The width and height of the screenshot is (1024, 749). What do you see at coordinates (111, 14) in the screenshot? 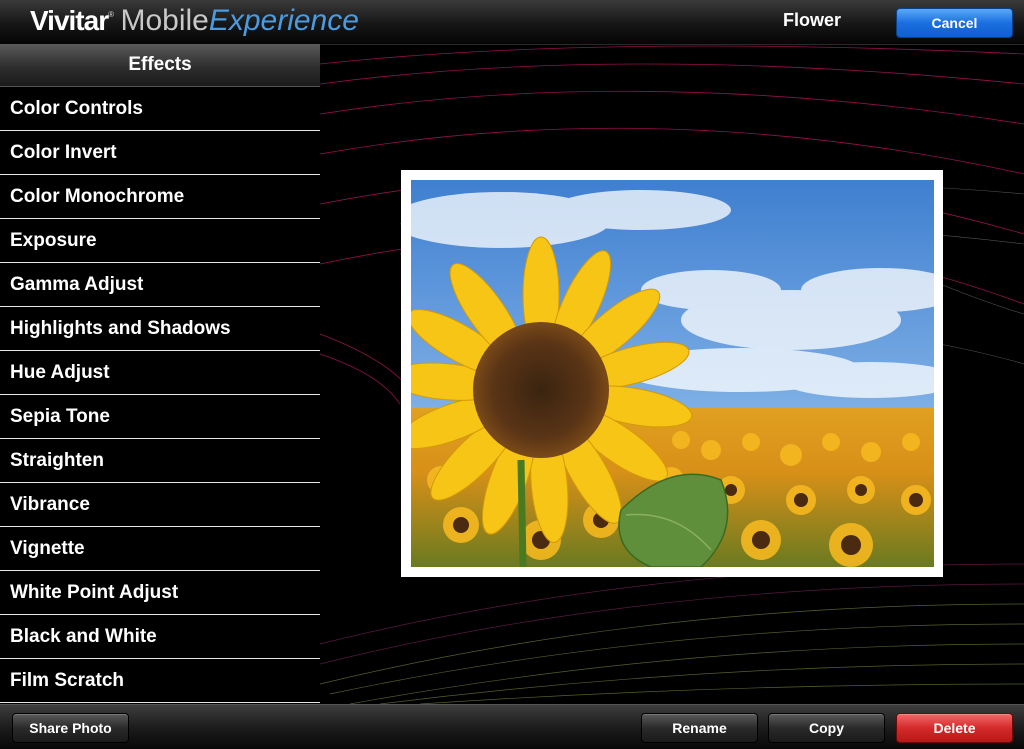
I see `registered-mark: ®` at bounding box center [111, 14].